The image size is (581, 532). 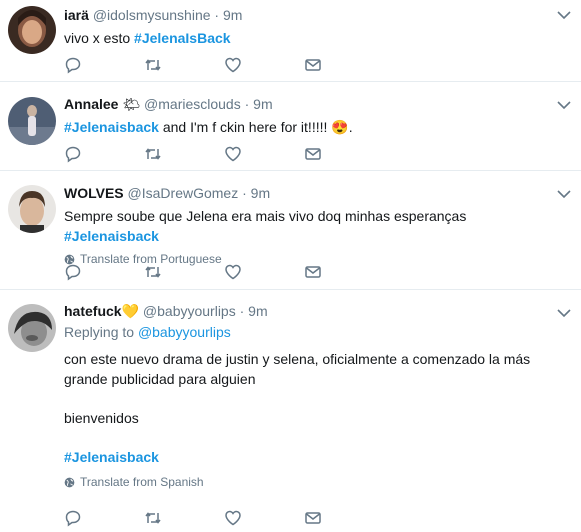 I want to click on name-emoji: 🌤, so click(x=131, y=104).